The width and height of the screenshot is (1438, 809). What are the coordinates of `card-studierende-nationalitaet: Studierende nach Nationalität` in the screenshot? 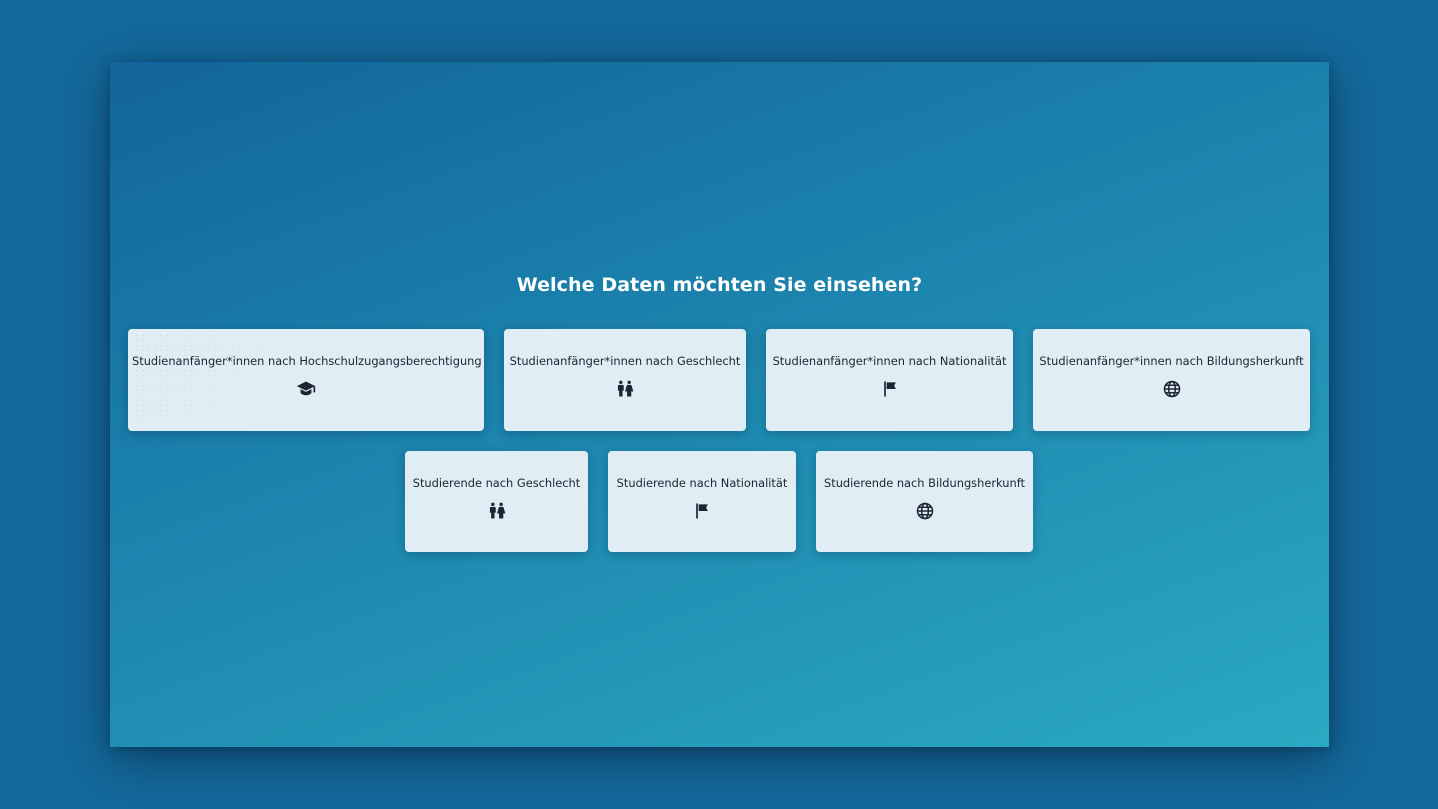 It's located at (702, 501).